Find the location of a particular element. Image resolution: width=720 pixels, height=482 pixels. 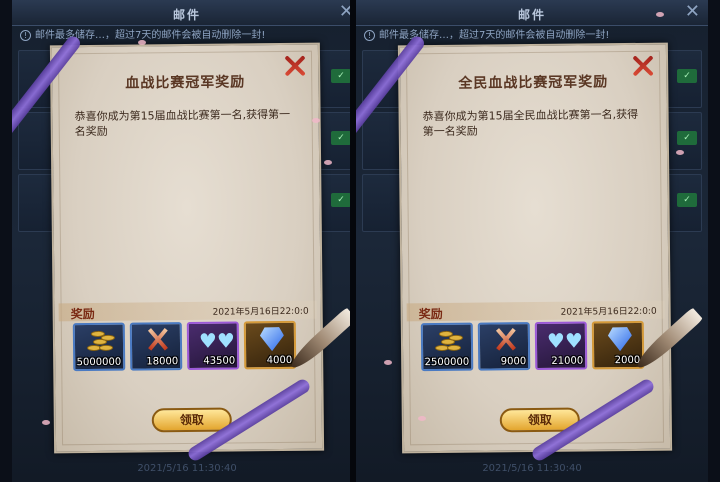

reward-slot-diamond: 4000 is located at coordinates (270, 345).